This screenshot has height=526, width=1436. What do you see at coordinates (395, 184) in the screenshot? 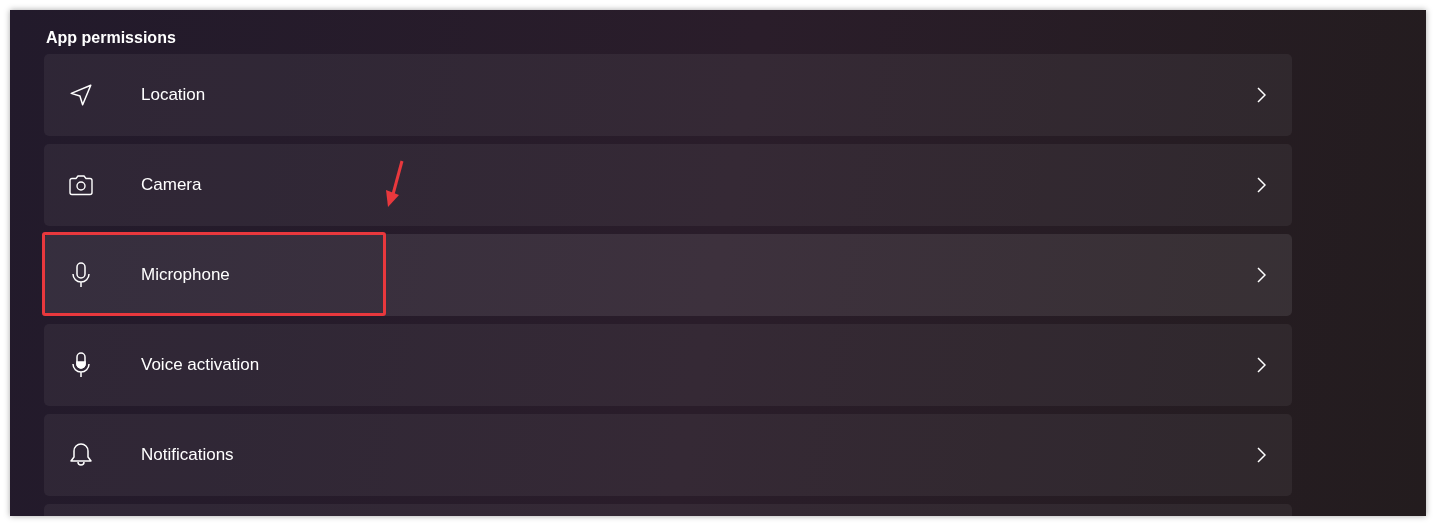
I see `pointer-arrow` at bounding box center [395, 184].